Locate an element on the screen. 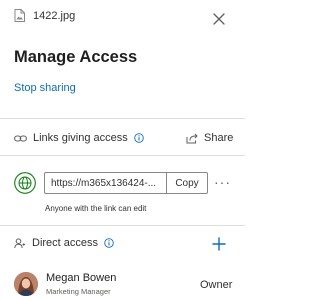 This screenshot has height=300, width=320. direct-section-heading: Direct access is located at coordinates (65, 243).